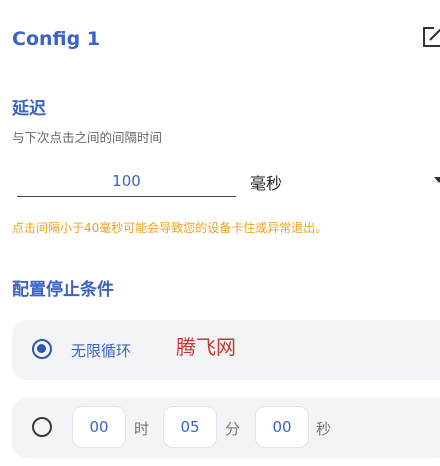 The image size is (440, 466). I want to click on hours-input, so click(99, 427).